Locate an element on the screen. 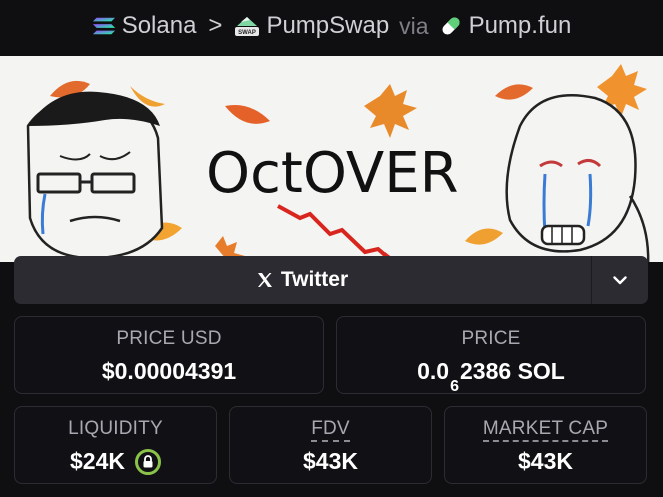  price-sol-card: PRICE 0.062386 SOL is located at coordinates (491, 355).